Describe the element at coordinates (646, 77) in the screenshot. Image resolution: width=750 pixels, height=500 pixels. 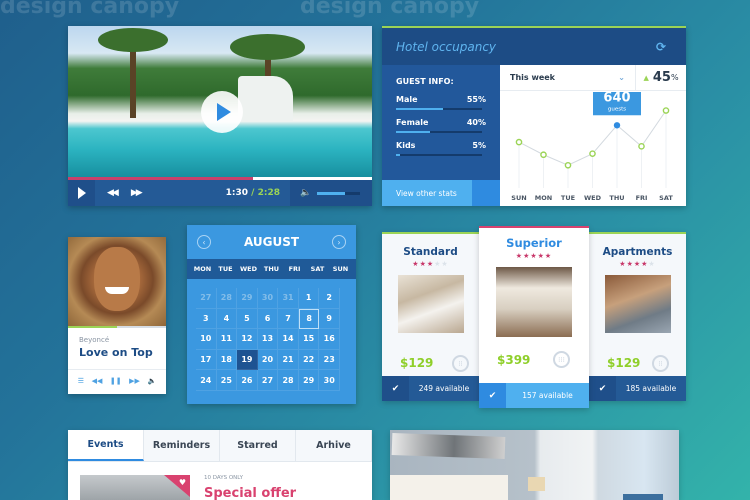
I see `arrow-up-icon: ▲` at that location.